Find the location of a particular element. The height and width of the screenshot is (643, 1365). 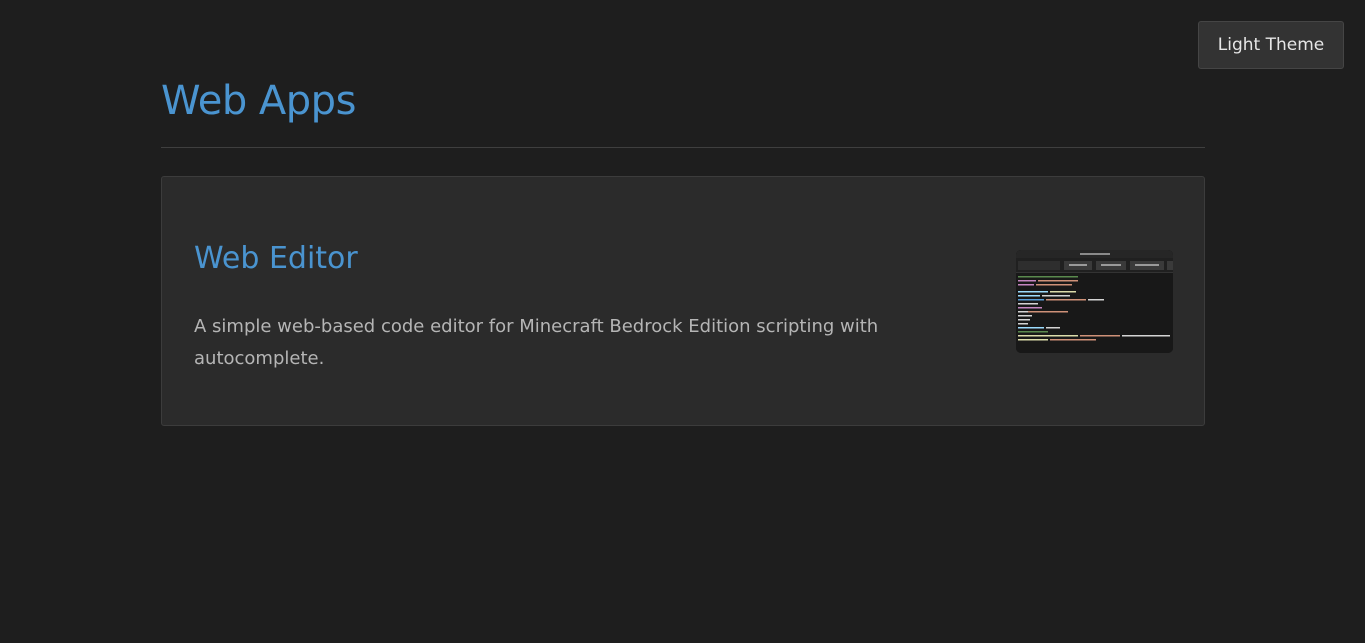

theme-toggle-button: Light Theme is located at coordinates (1271, 45).